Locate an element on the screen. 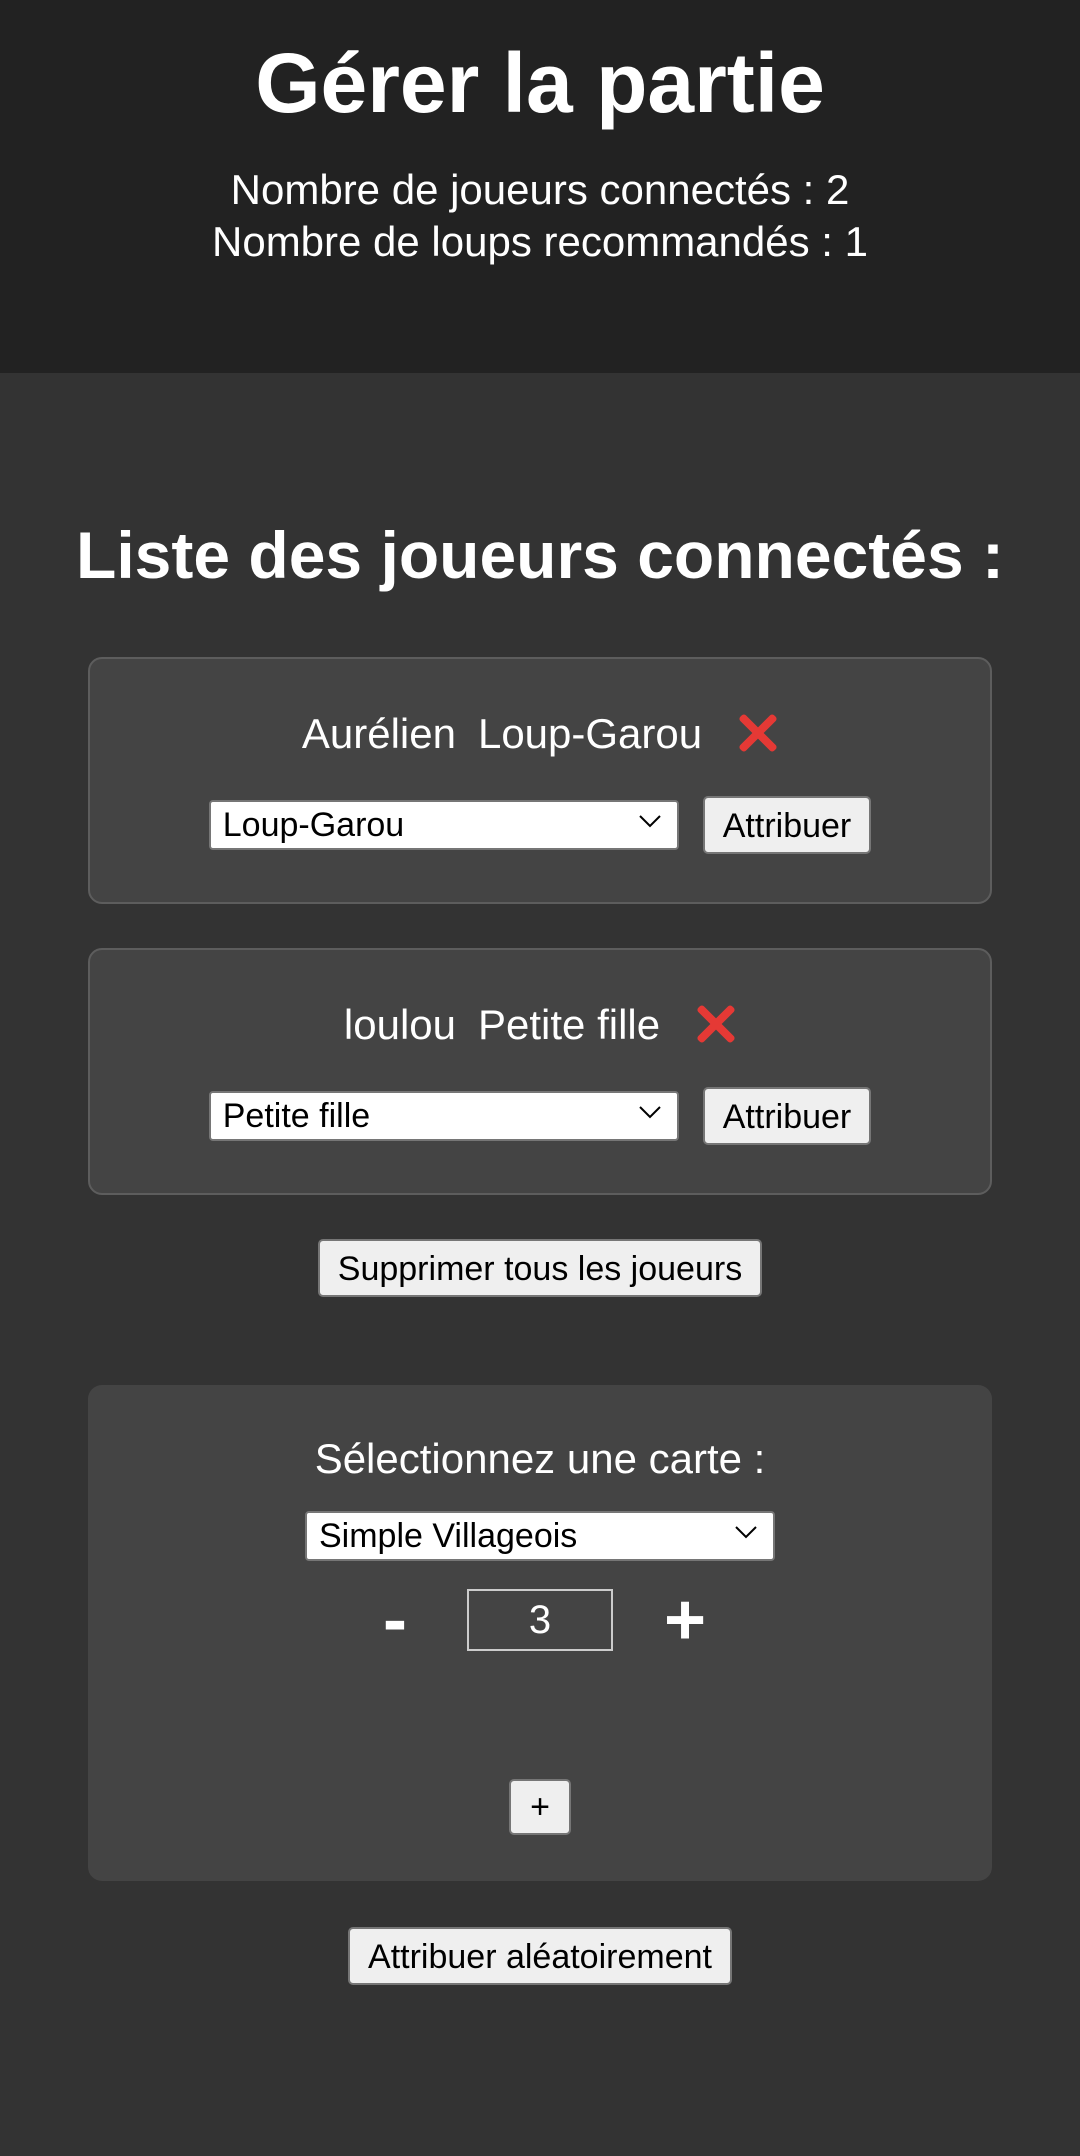 This screenshot has width=1080, height=2156. player-info: Aurélien Loup-Garou is located at coordinates (540, 731).